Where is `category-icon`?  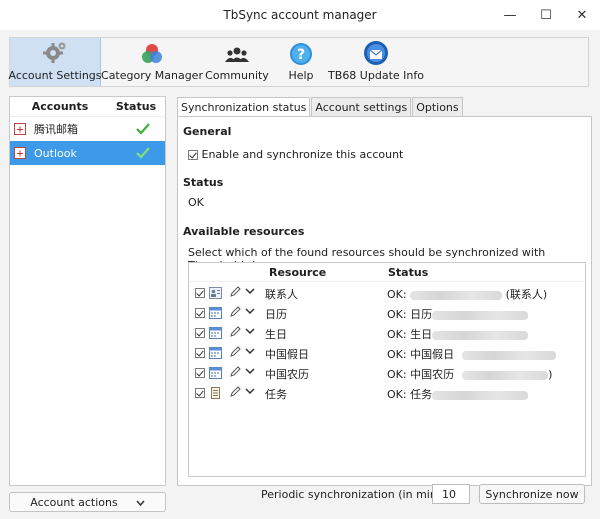
category-icon is located at coordinates (152, 53).